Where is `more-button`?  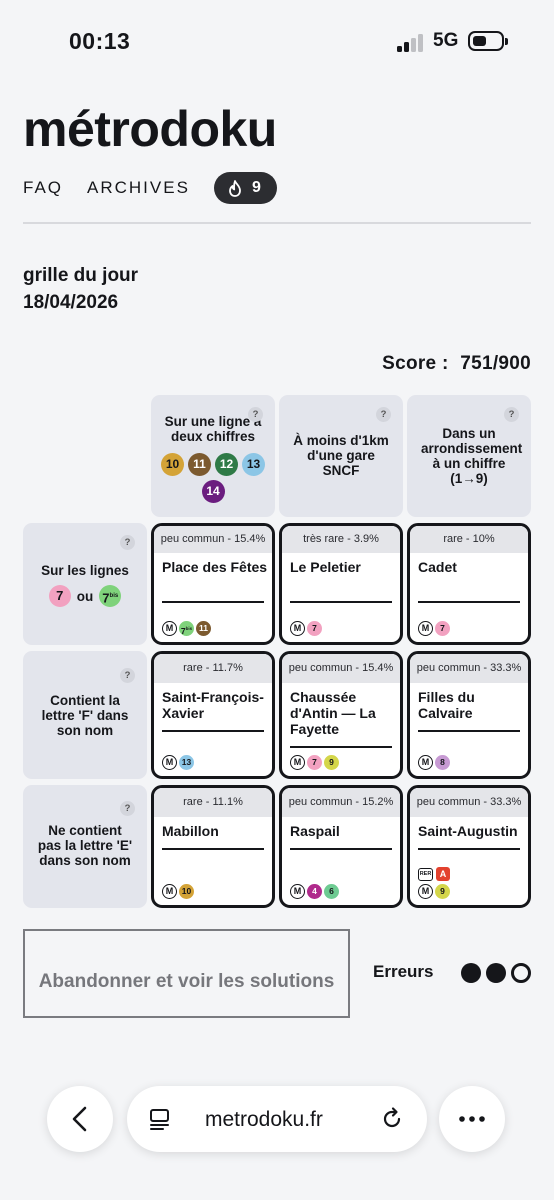 more-button is located at coordinates (472, 1119).